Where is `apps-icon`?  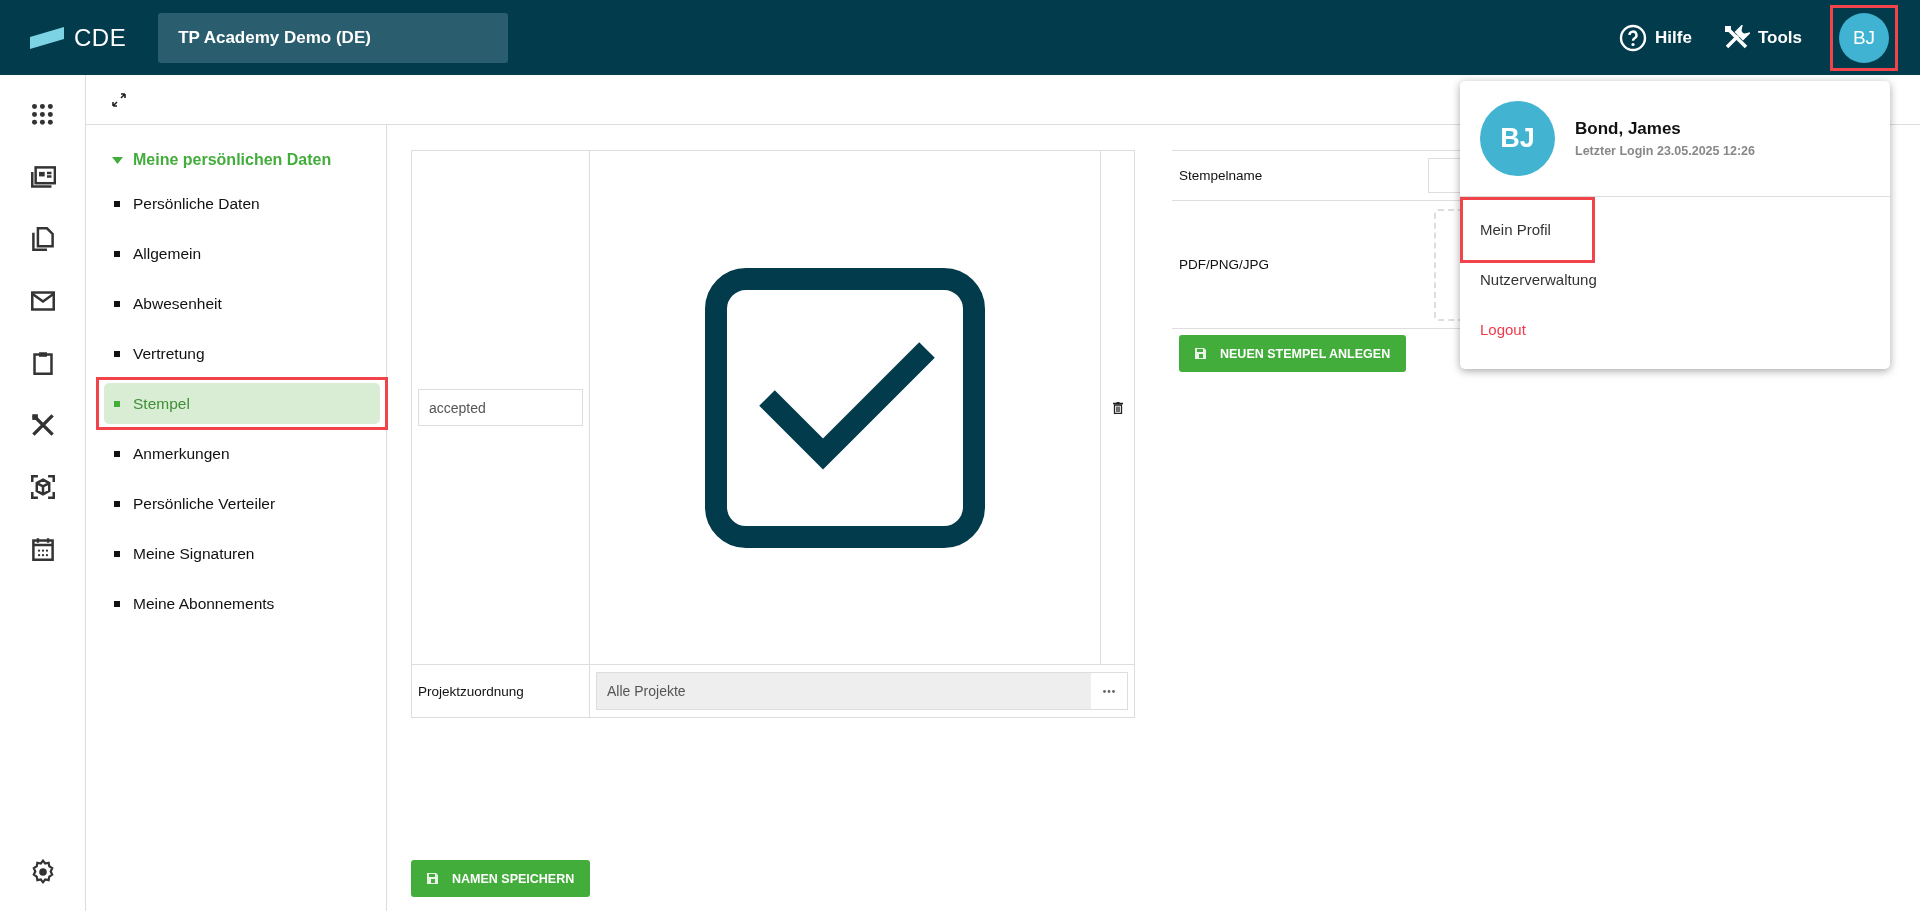
apps-icon is located at coordinates (42, 115).